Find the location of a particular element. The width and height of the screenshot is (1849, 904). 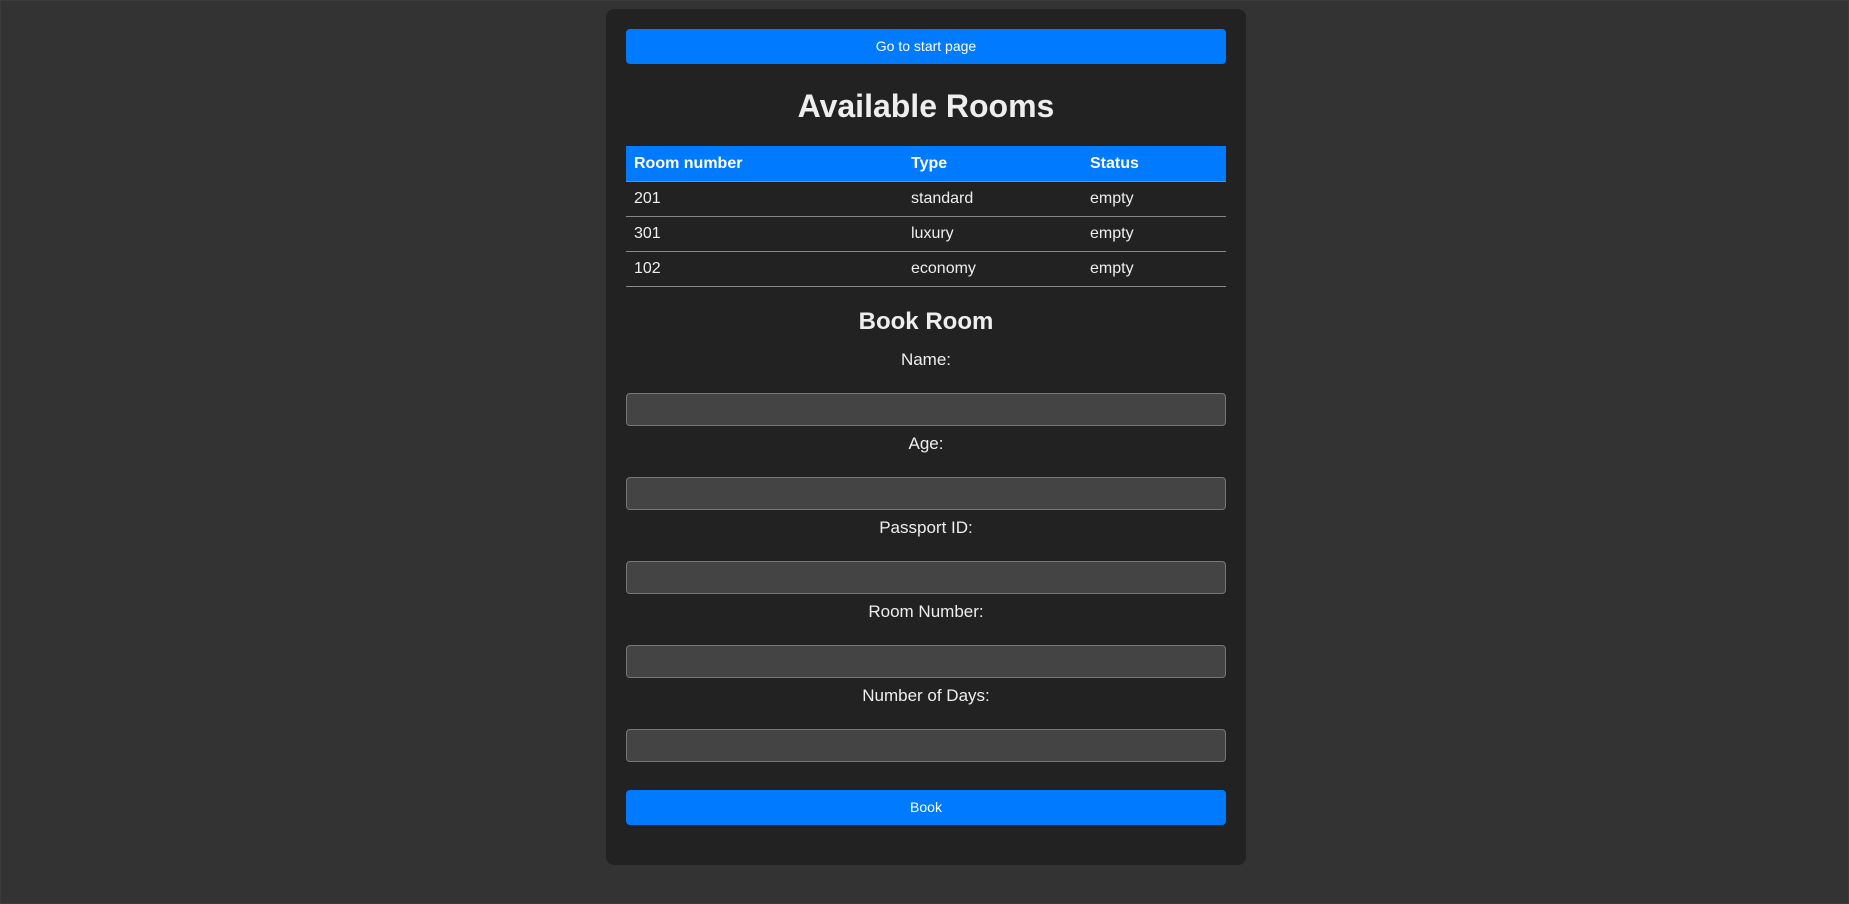

book-button: Book is located at coordinates (926, 807).